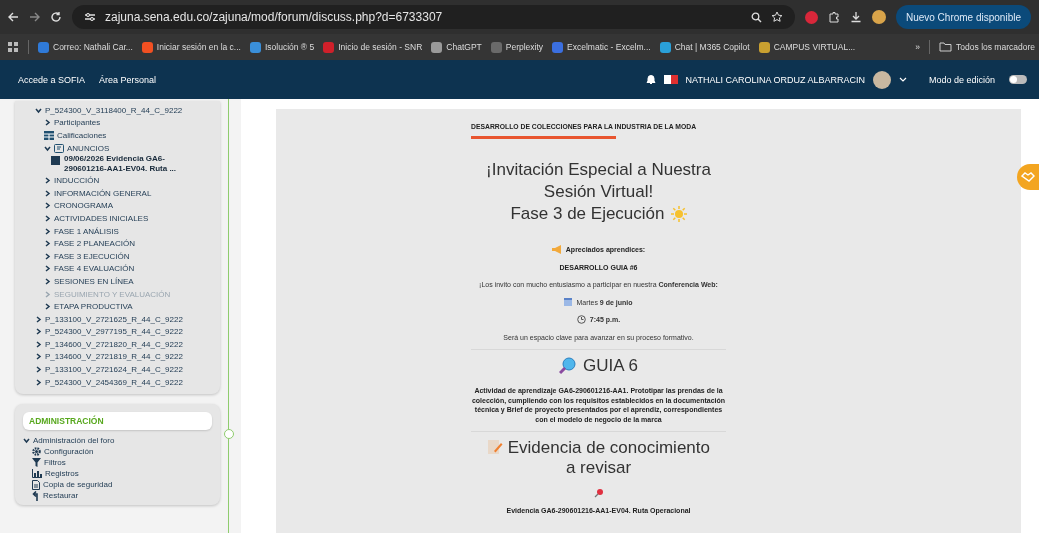  What do you see at coordinates (833, 17) in the screenshot?
I see `extensions-icon` at bounding box center [833, 17].